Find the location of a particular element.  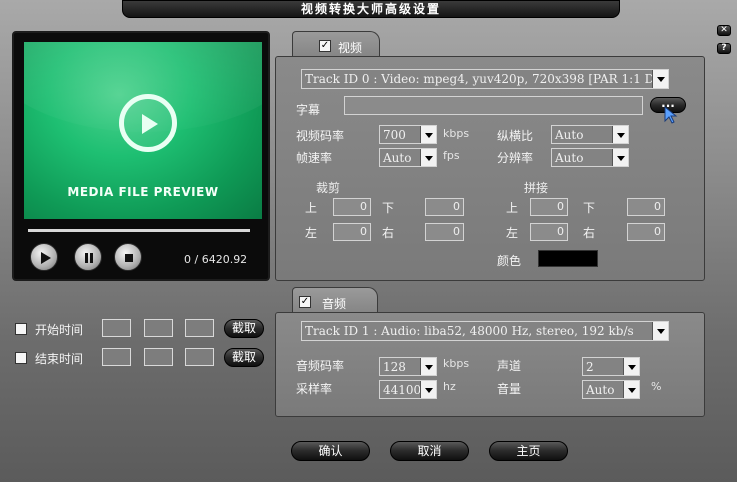

pad-right-label: 右 is located at coordinates (589, 233).